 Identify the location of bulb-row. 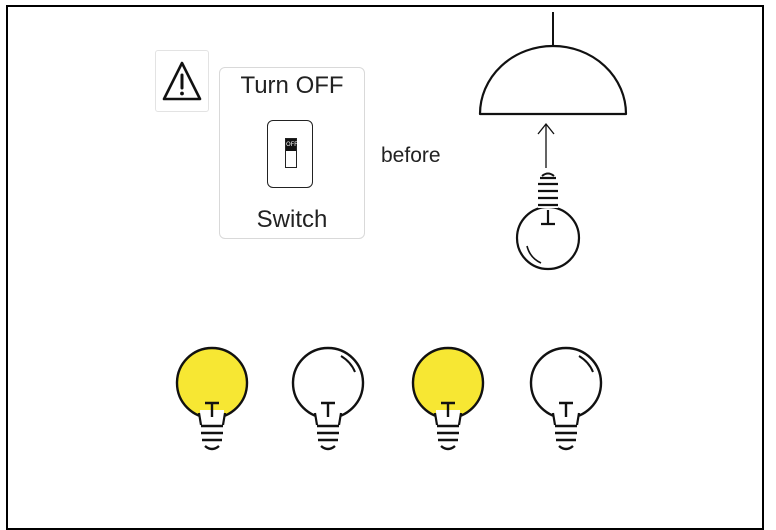
(389, 398).